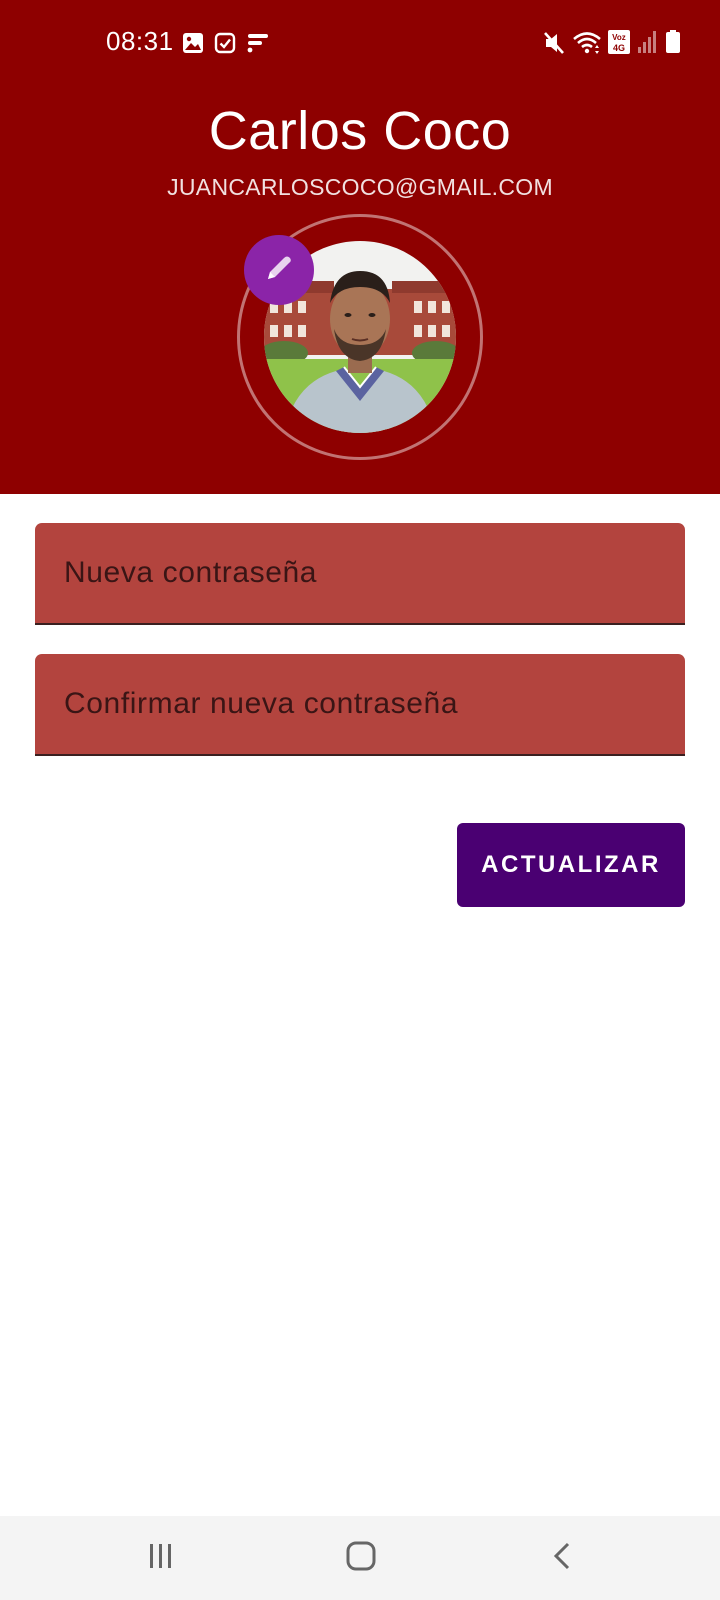  Describe the element at coordinates (571, 865) in the screenshot. I see `update-button: ACTUALIZAR` at that location.